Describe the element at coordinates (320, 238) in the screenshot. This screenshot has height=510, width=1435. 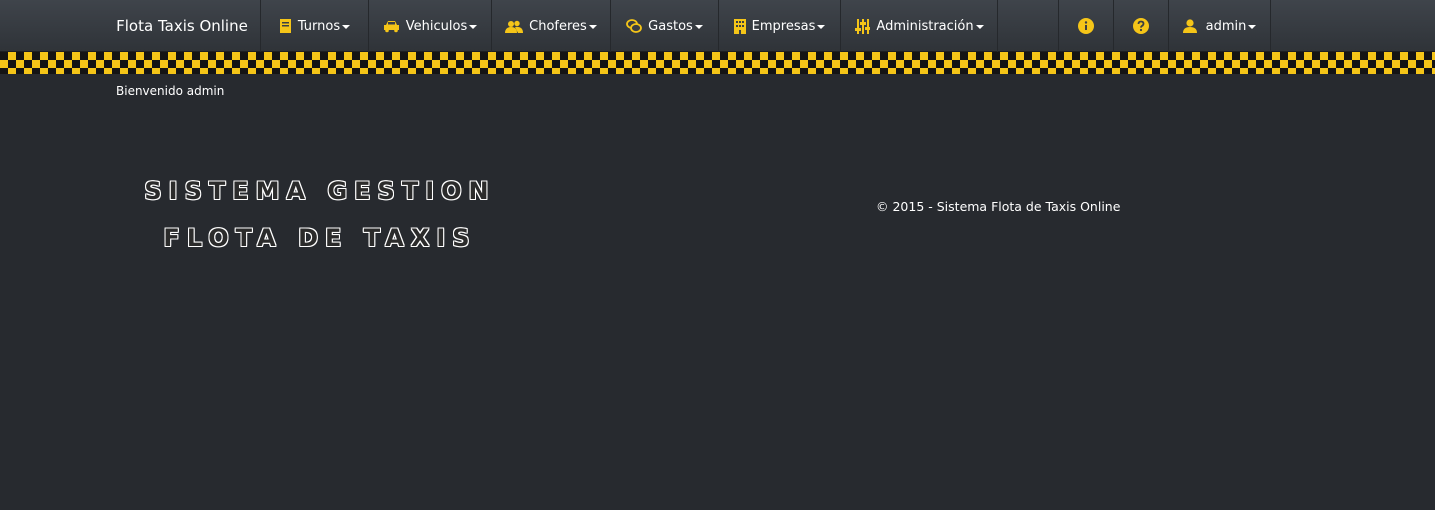
I see `hero-line-2: FLOTA DE TAXIS` at that location.